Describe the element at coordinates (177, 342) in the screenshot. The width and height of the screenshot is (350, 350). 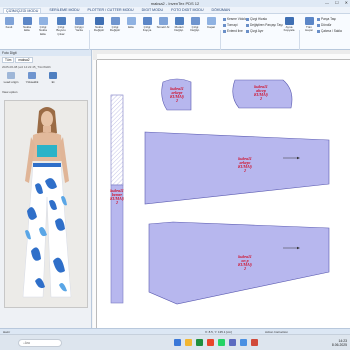
I see `file-explorer-icon` at that location.